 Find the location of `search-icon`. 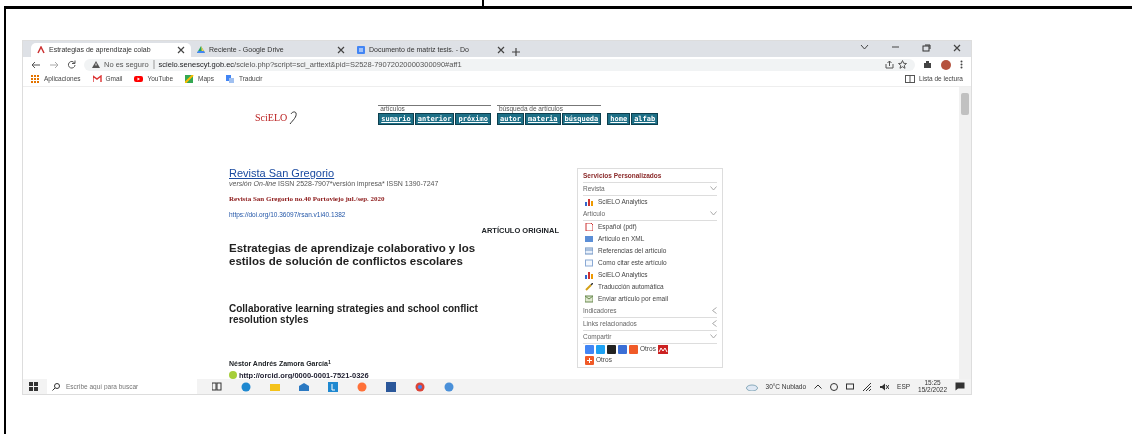

search-icon is located at coordinates (56, 386).